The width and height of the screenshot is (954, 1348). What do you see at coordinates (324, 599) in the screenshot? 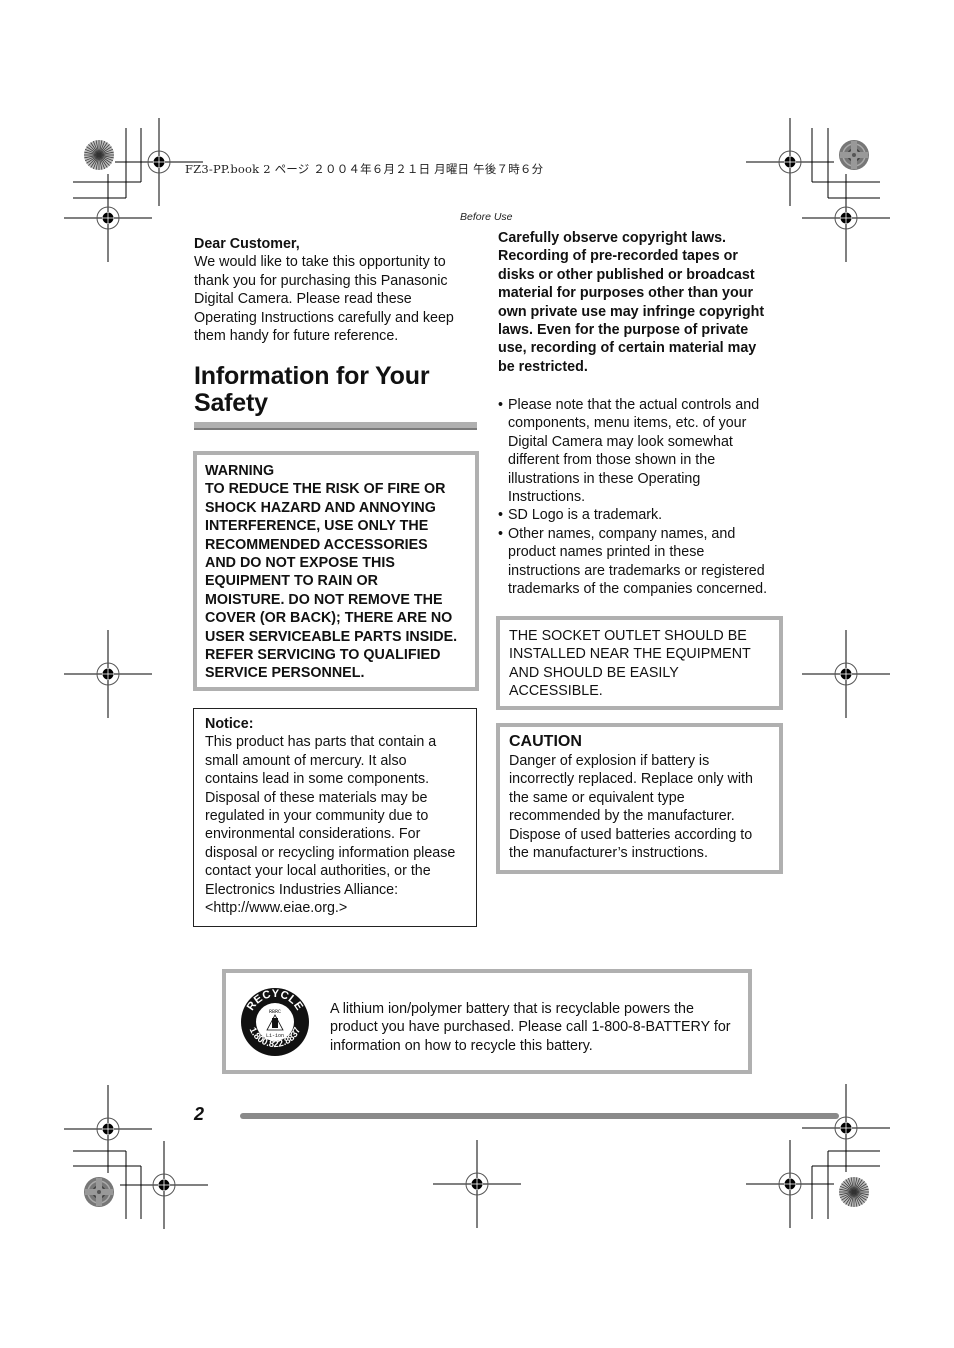
I see `warning-line: MOISTURE. DO NOT REMOVE THE` at bounding box center [324, 599].